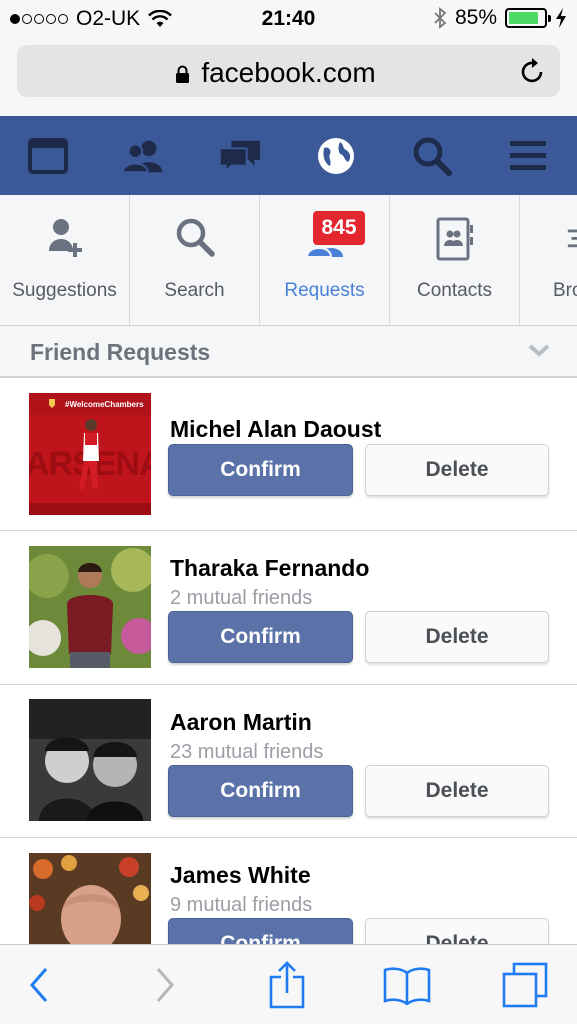 The image size is (577, 1024). What do you see at coordinates (288, 352) in the screenshot?
I see `friend-requests-header: Friend Requests` at bounding box center [288, 352].